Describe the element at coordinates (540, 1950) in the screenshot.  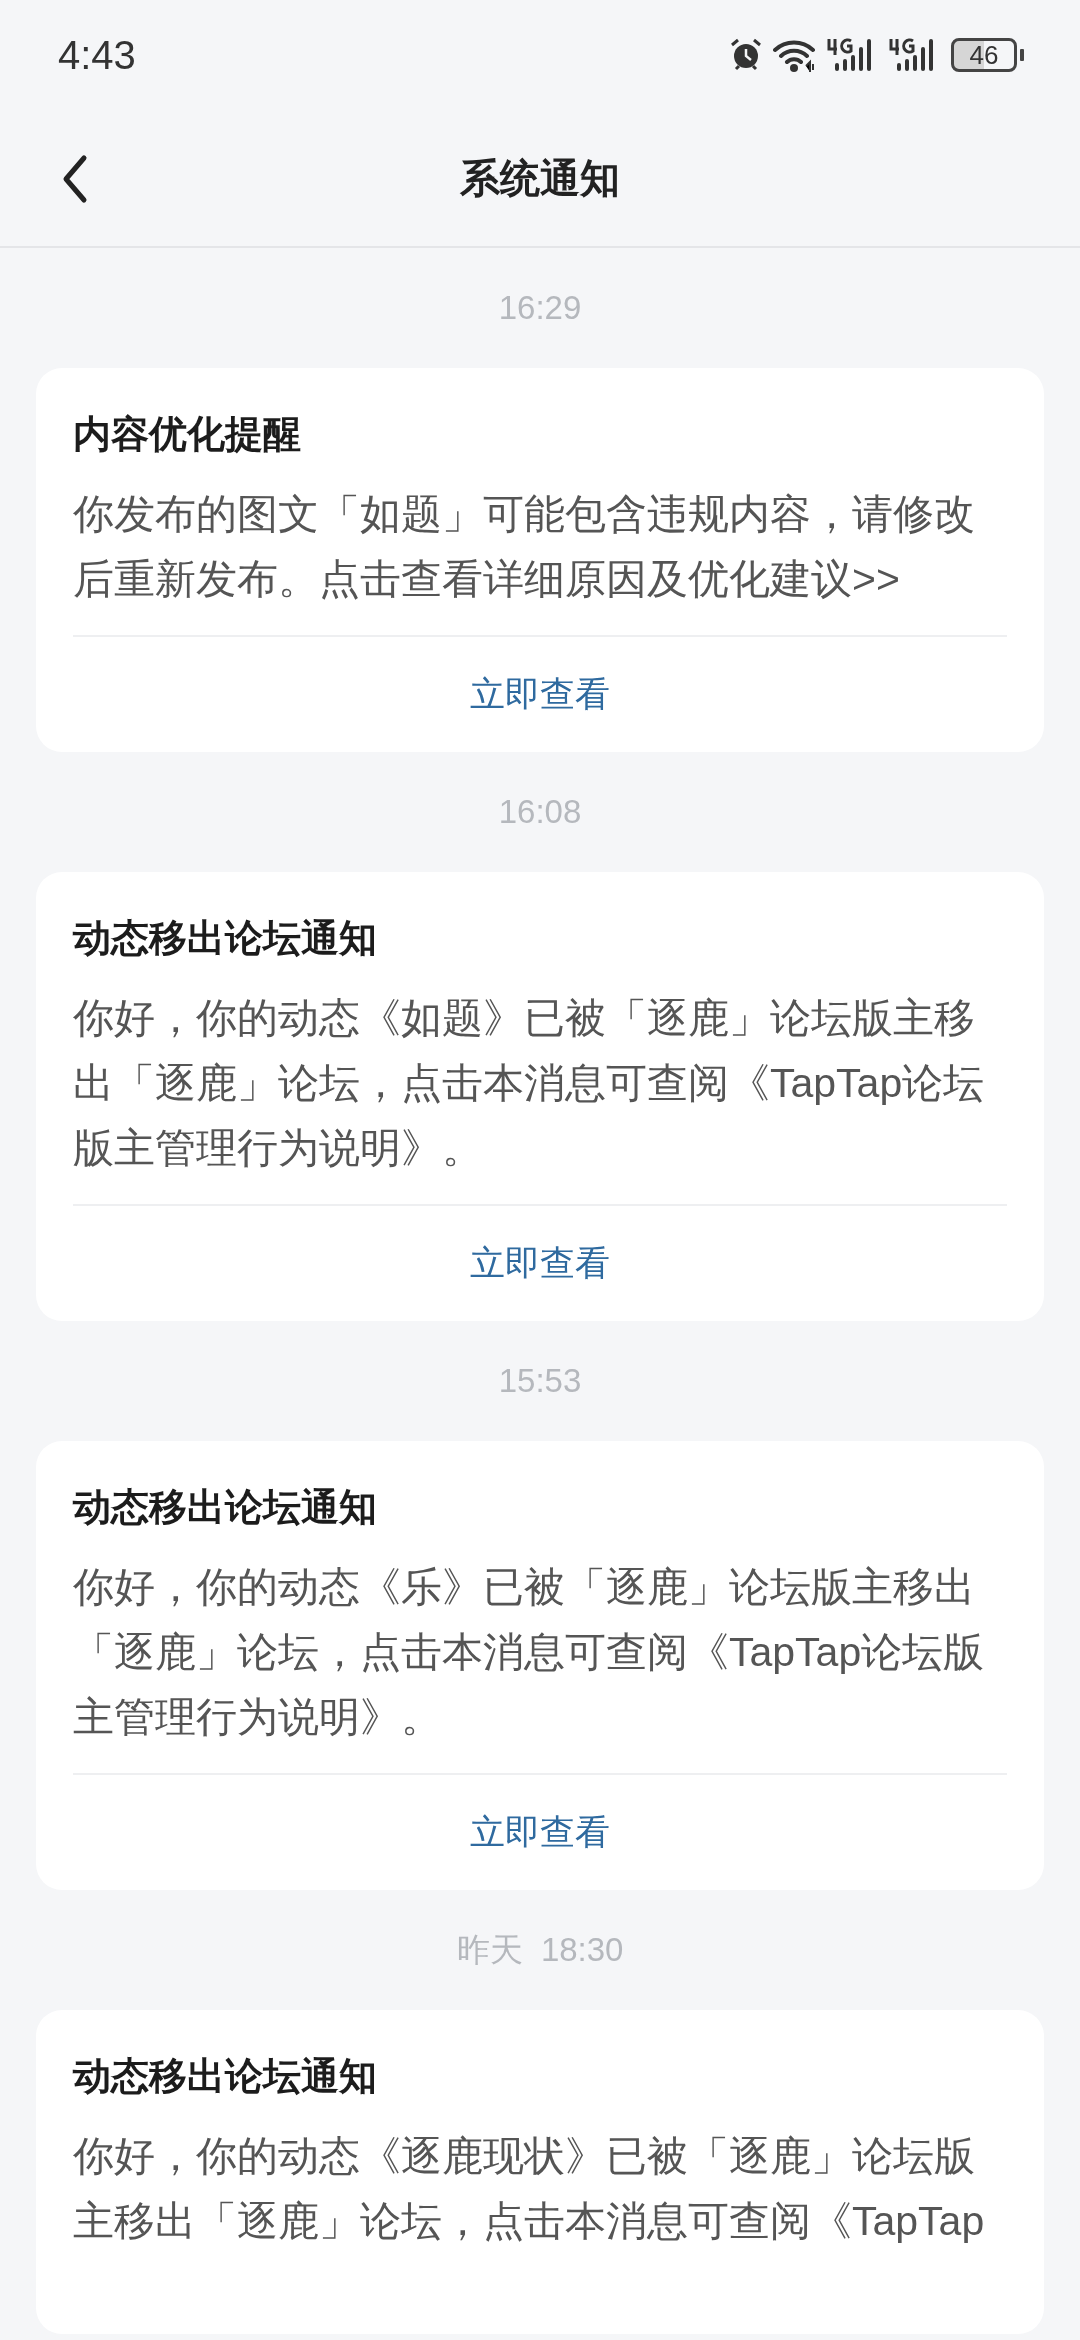
I see `timestamp: 昨天 18:30` at that location.